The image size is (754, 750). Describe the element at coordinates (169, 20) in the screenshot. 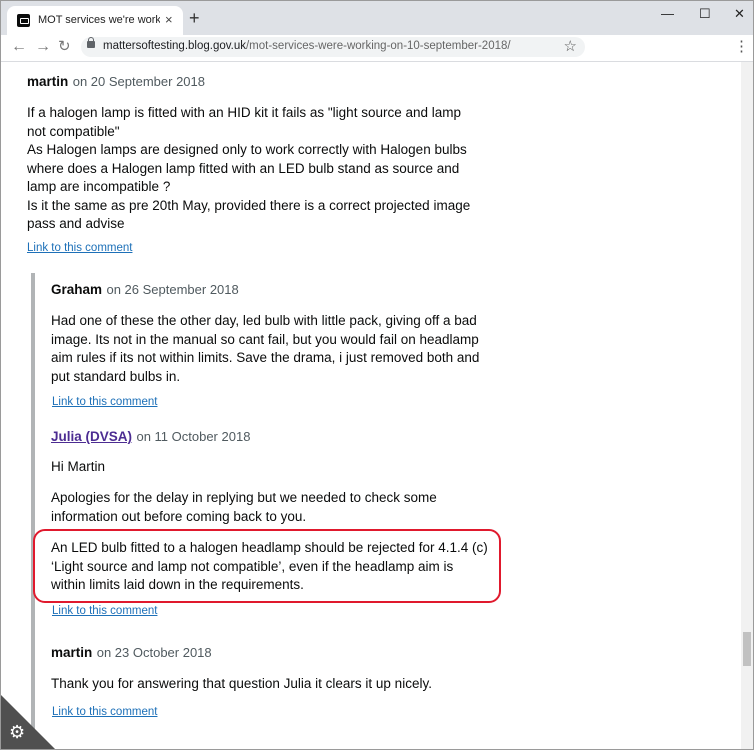

I see `tab-close-icon: ×` at that location.